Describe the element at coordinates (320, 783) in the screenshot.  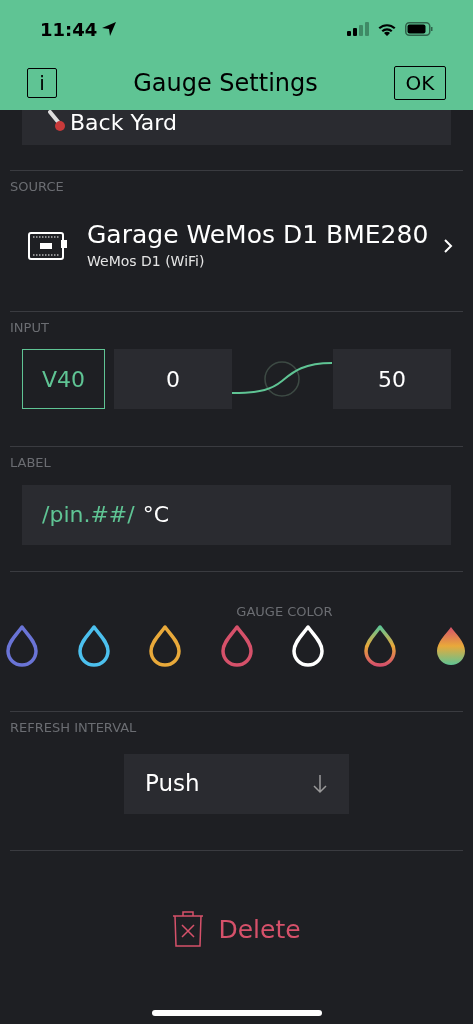
I see `down-arrow-icon` at that location.